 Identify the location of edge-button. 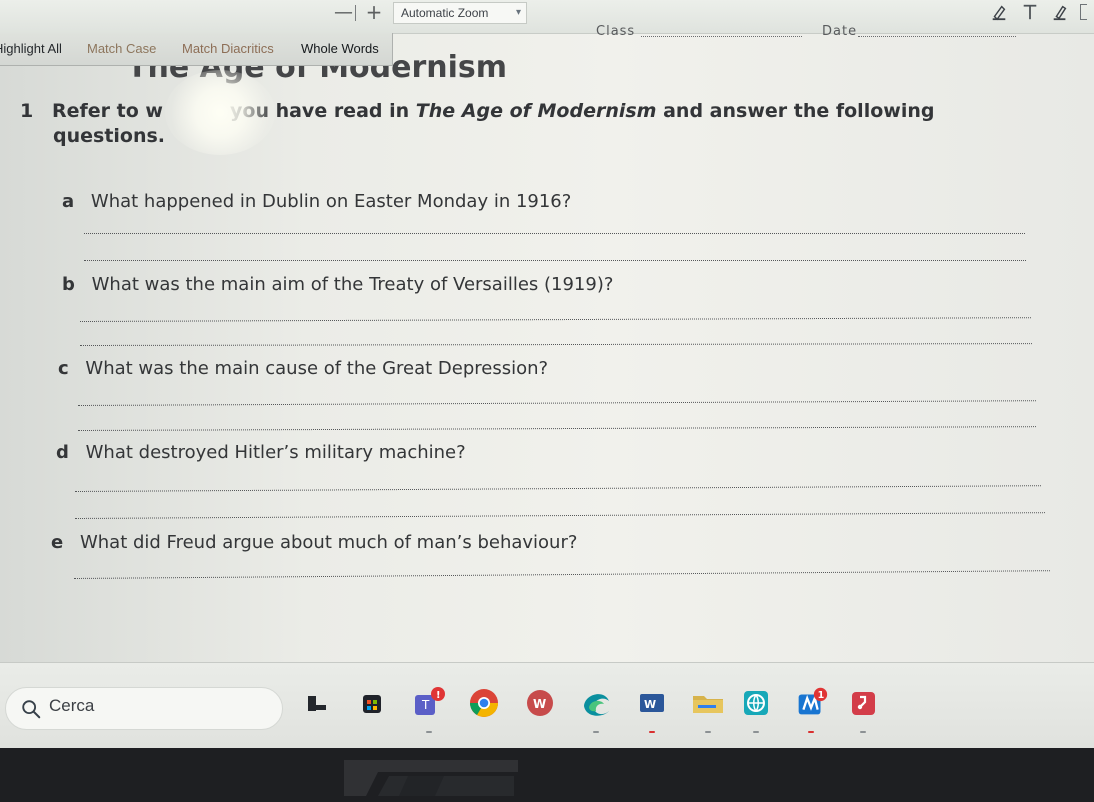
(596, 708).